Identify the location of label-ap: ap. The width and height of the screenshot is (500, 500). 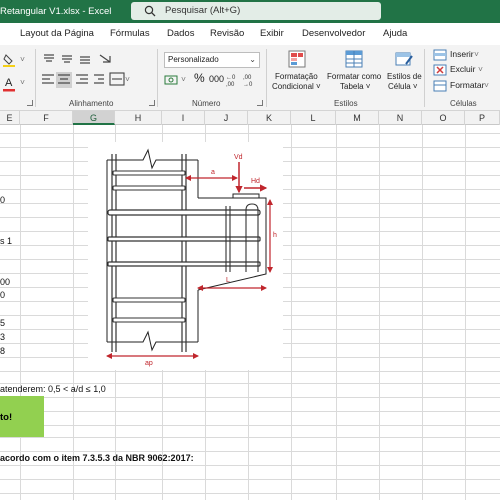
(149, 363).